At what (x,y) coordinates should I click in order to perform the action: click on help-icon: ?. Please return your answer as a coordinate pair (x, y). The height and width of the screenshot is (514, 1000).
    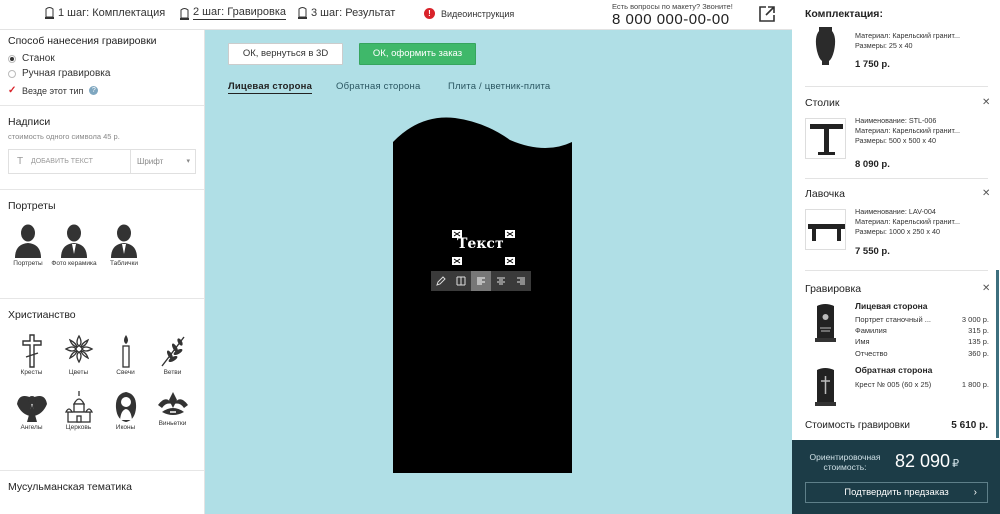
    Looking at the image, I should click on (94, 90).